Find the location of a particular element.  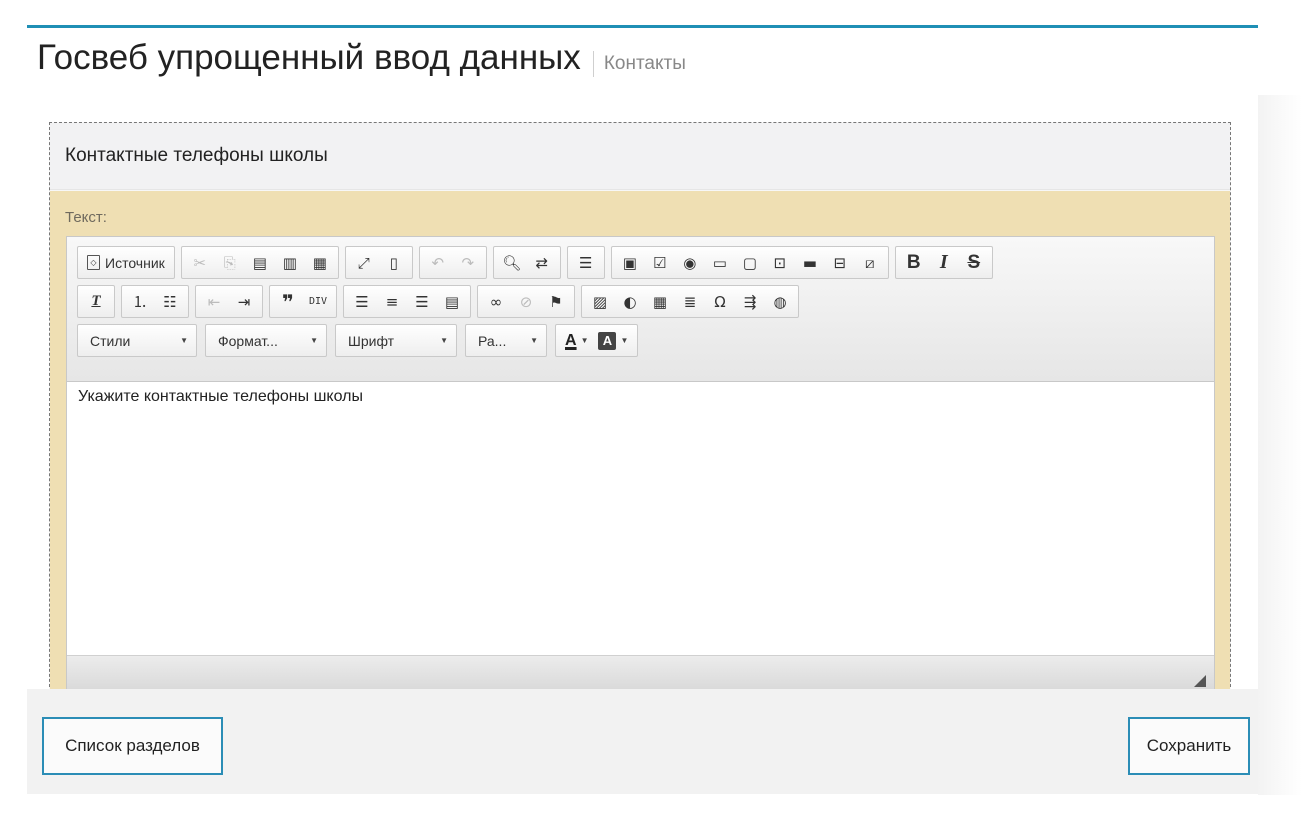

paste-text-icon: ▥ is located at coordinates (290, 262).